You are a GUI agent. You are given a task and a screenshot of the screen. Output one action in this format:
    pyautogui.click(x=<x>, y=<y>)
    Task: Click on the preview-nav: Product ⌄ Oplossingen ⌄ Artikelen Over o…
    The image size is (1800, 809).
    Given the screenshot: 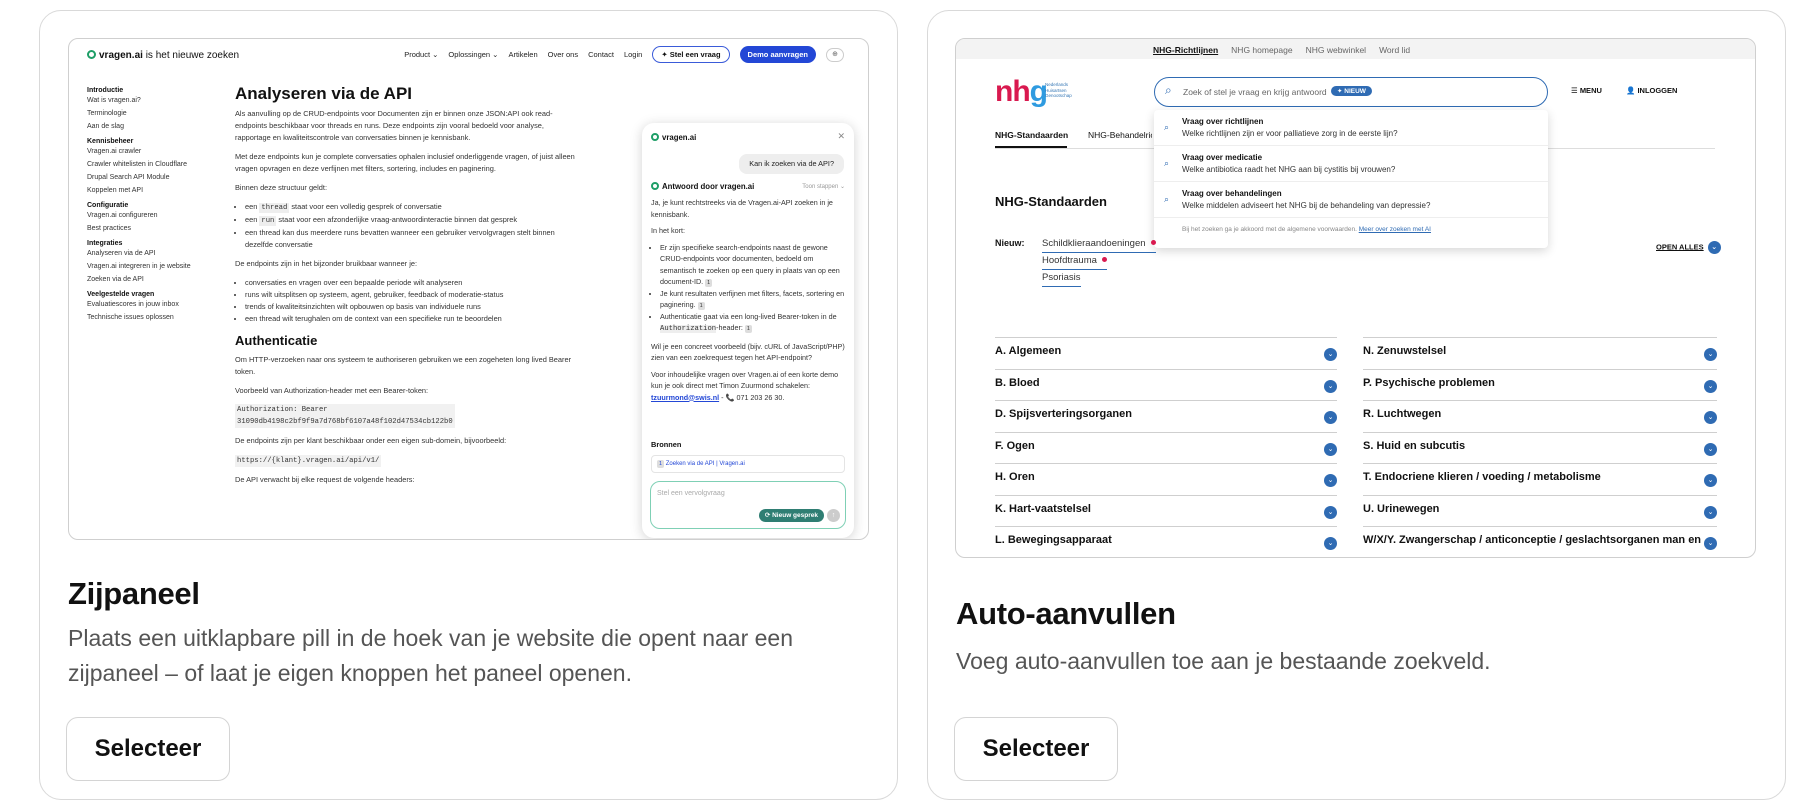 What is the action you would take?
    pyautogui.click(x=624, y=54)
    